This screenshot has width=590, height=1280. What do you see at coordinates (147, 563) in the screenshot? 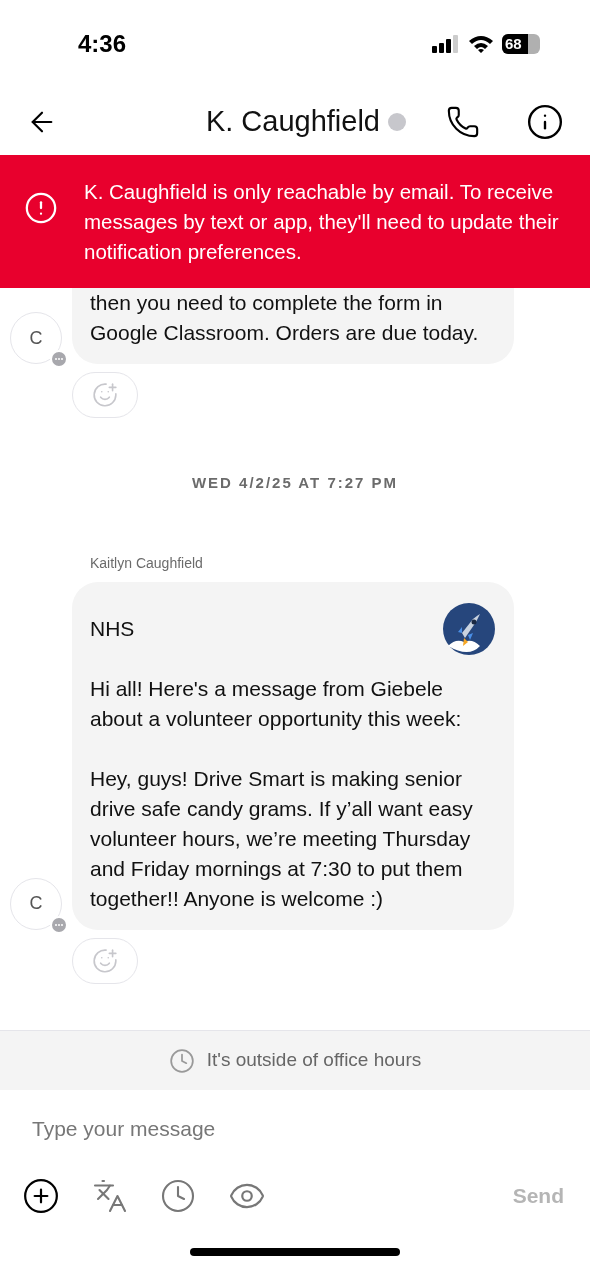
I see `sender-name: Kaitlyn Caughfield` at bounding box center [147, 563].